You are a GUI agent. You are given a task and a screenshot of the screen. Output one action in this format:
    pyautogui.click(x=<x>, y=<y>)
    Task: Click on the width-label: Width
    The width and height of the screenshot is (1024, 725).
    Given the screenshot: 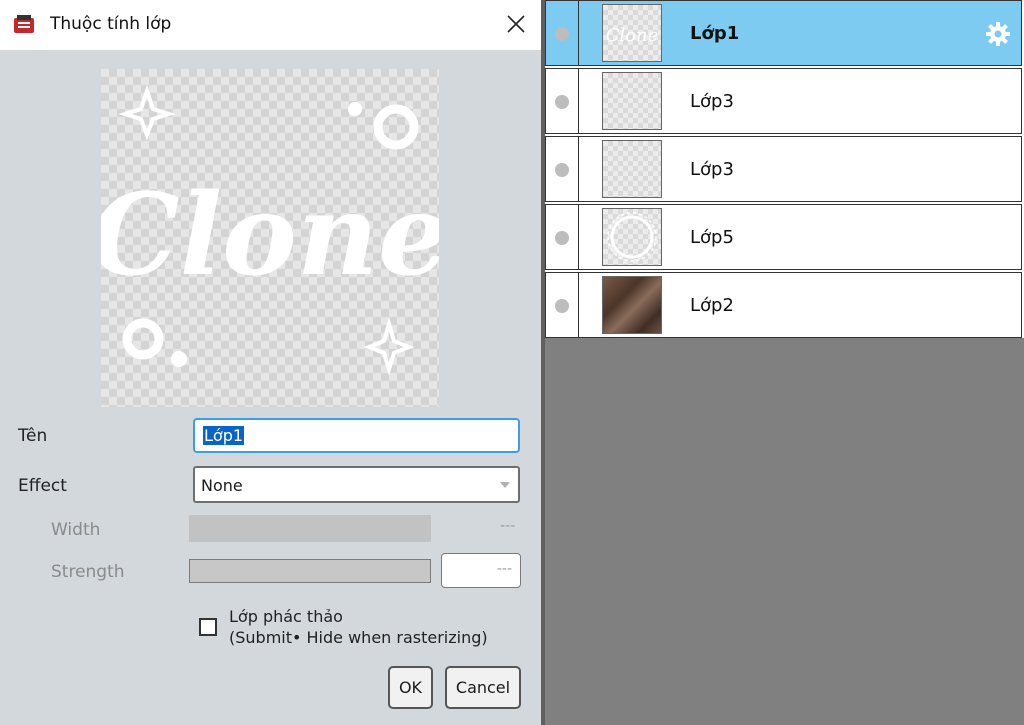 What is the action you would take?
    pyautogui.click(x=76, y=530)
    